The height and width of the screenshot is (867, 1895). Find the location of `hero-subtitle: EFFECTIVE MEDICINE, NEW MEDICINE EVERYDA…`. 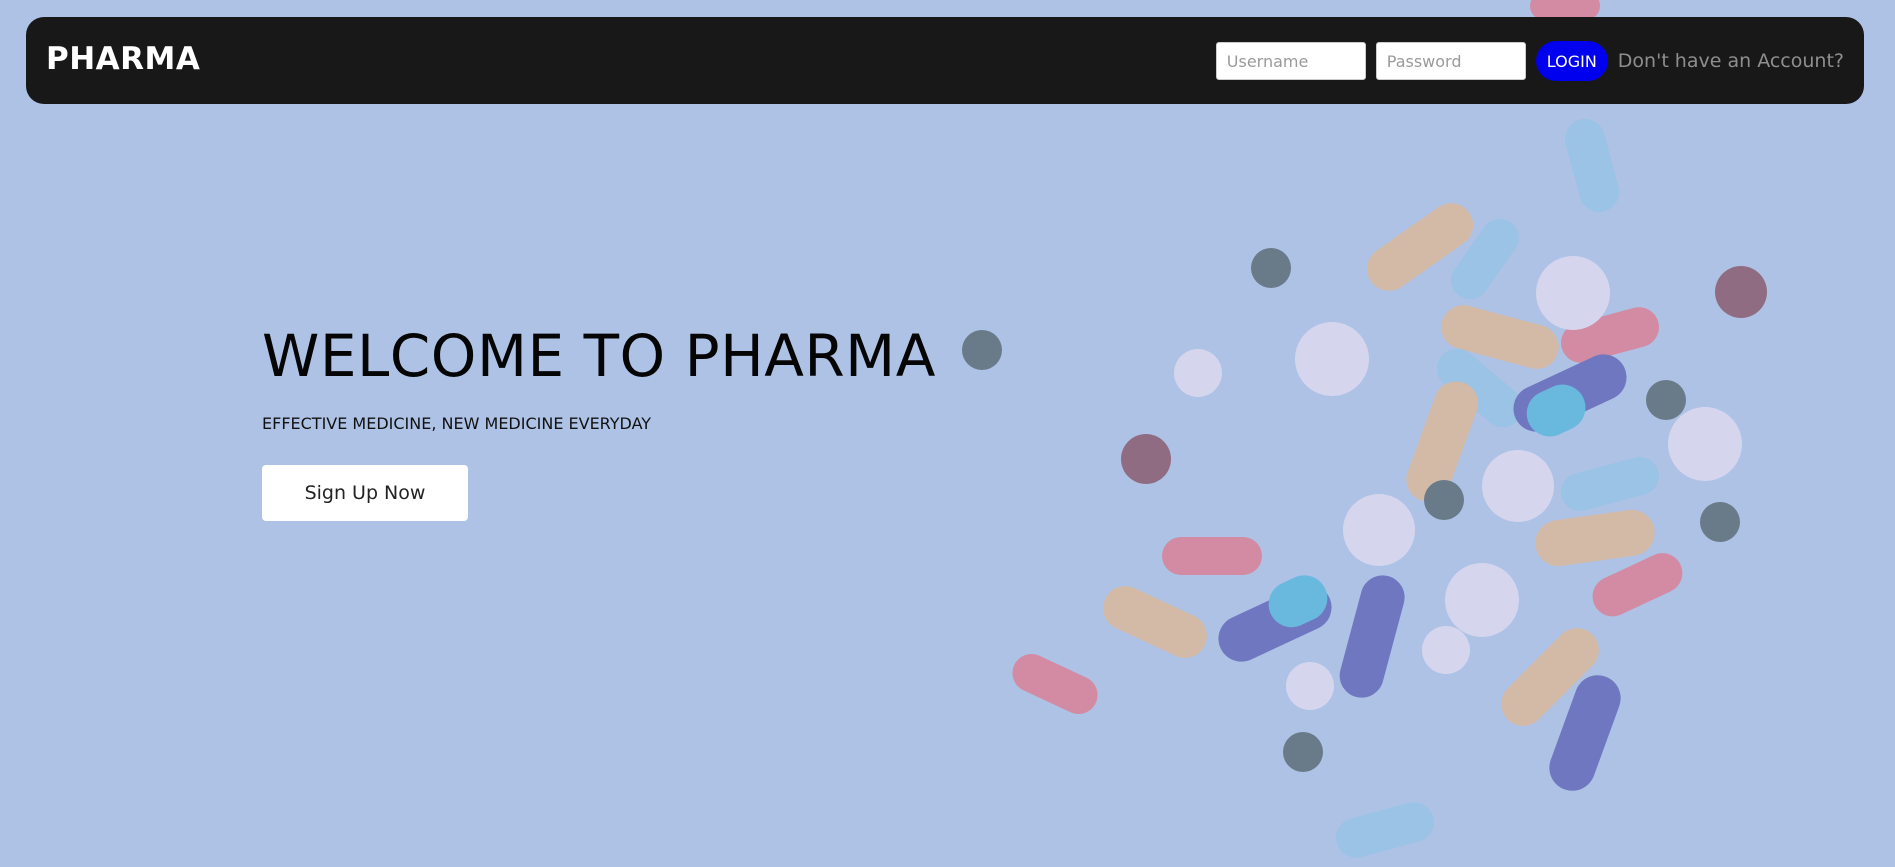

hero-subtitle: EFFECTIVE MEDICINE, NEW MEDICINE EVERYDA… is located at coordinates (457, 423).